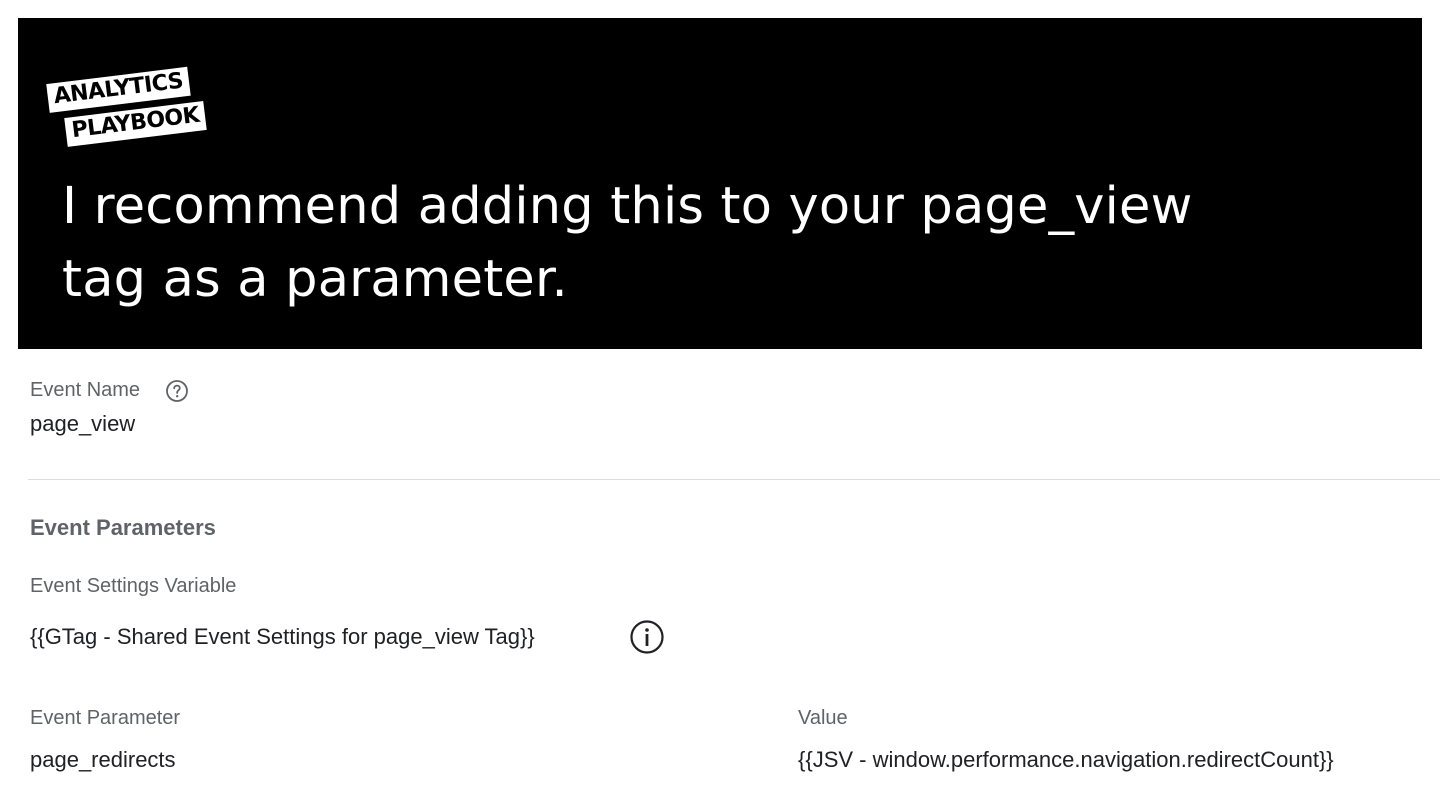 This screenshot has width=1440, height=810. Describe the element at coordinates (823, 718) in the screenshot. I see `value-column-label: Value` at that location.